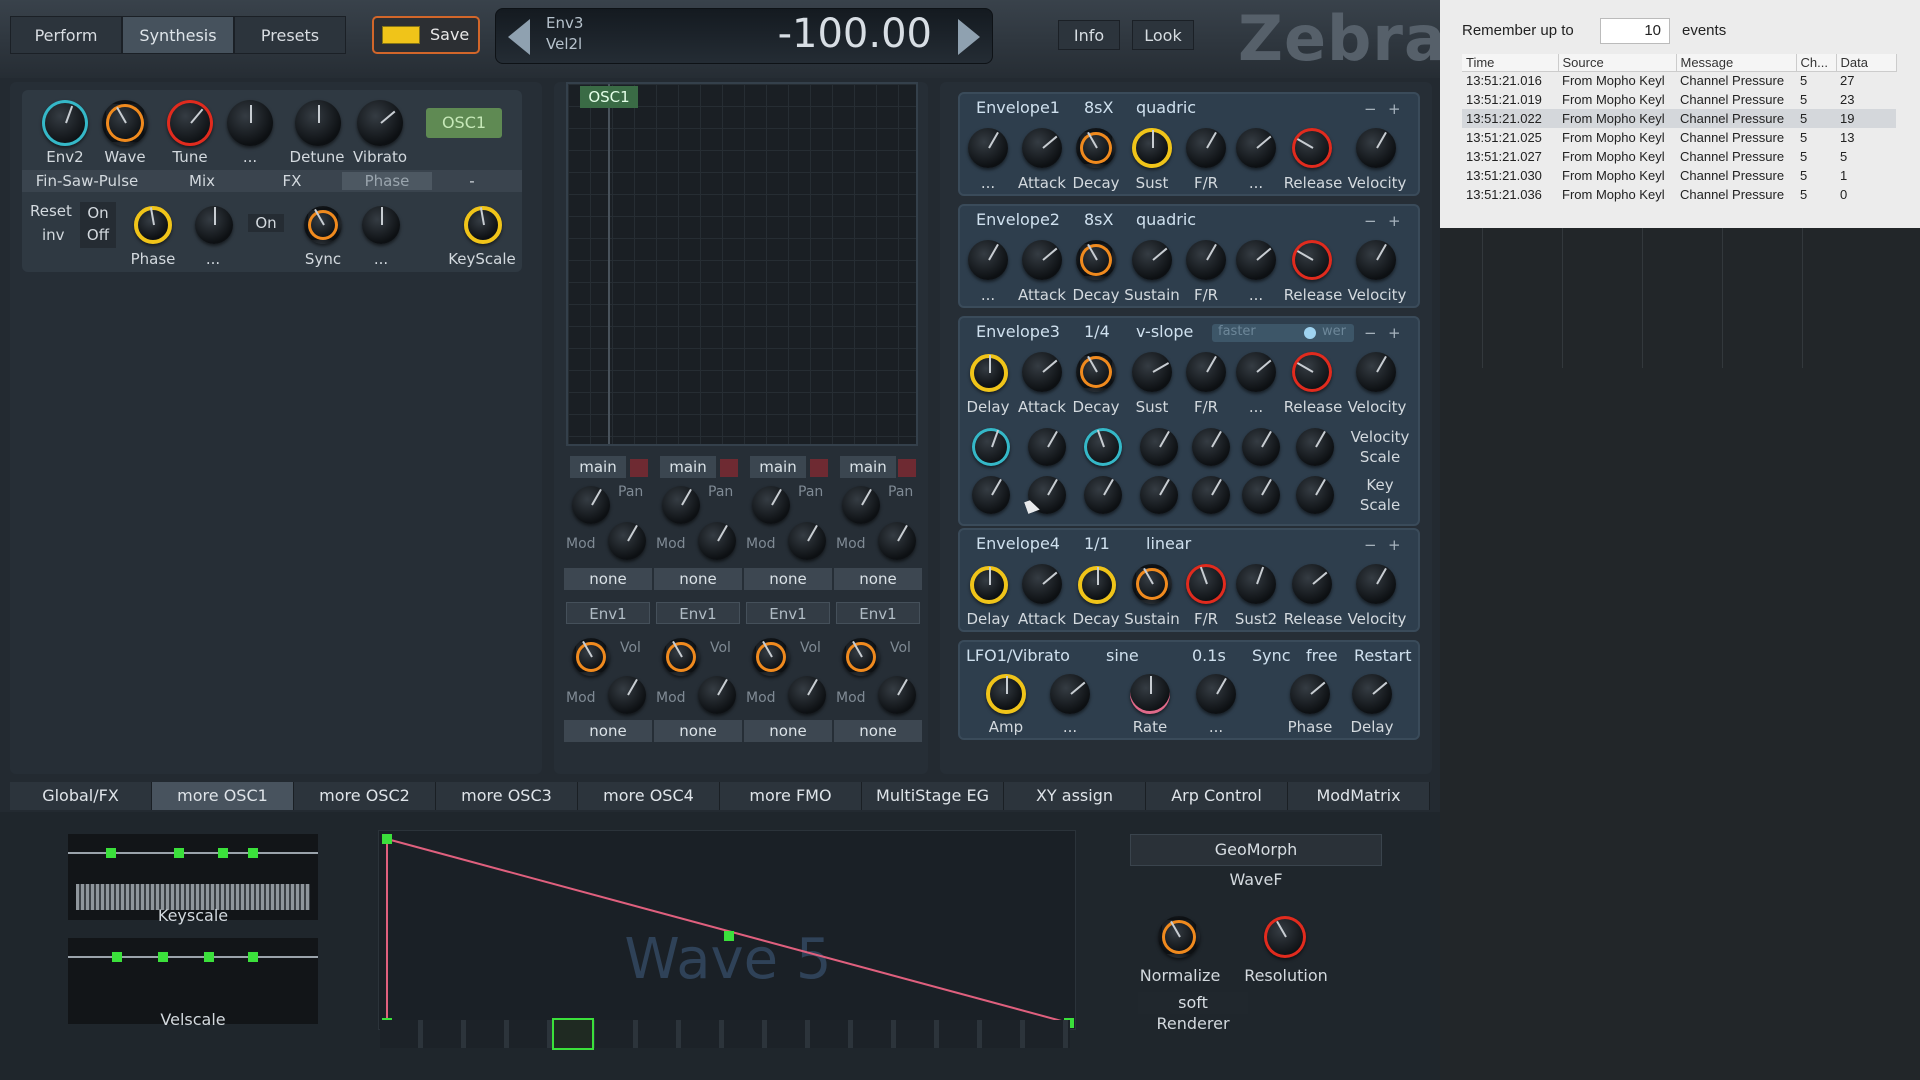 The image size is (1920, 1080). Describe the element at coordinates (1166, 110) in the screenshot. I see `envelope1-mode: quadric` at that location.